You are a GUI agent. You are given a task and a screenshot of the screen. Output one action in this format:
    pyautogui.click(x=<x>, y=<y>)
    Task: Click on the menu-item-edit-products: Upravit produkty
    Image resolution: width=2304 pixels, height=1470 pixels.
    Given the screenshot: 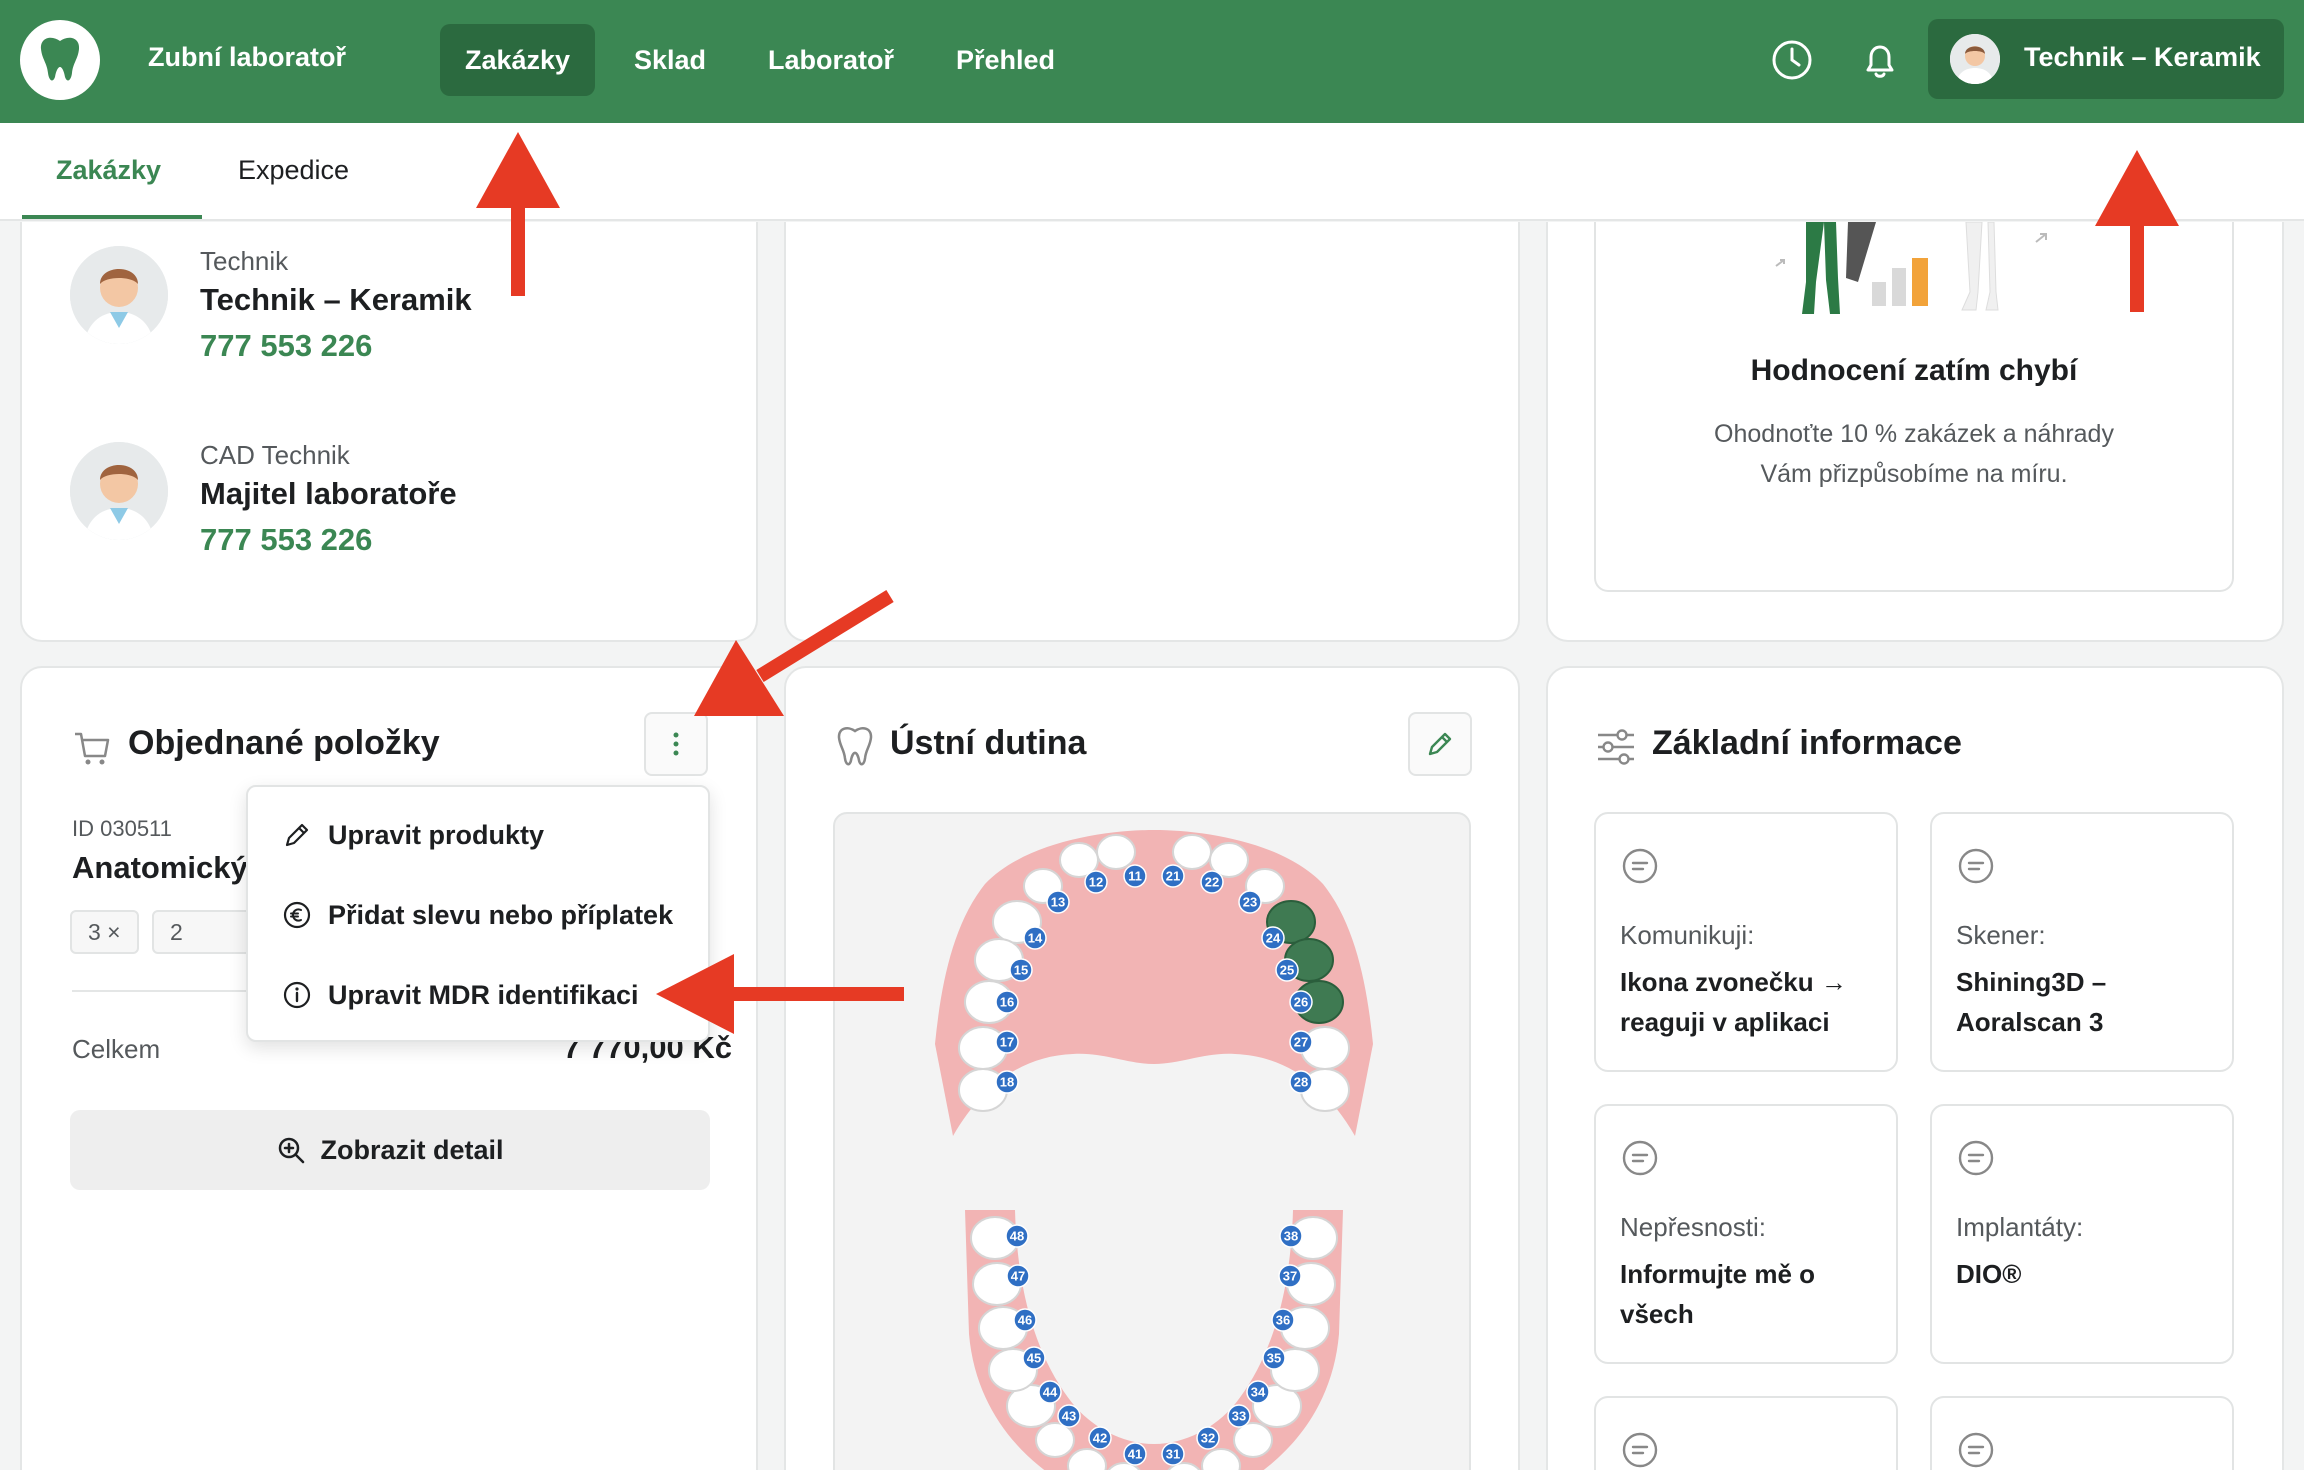 What is the action you would take?
    pyautogui.click(x=413, y=835)
    